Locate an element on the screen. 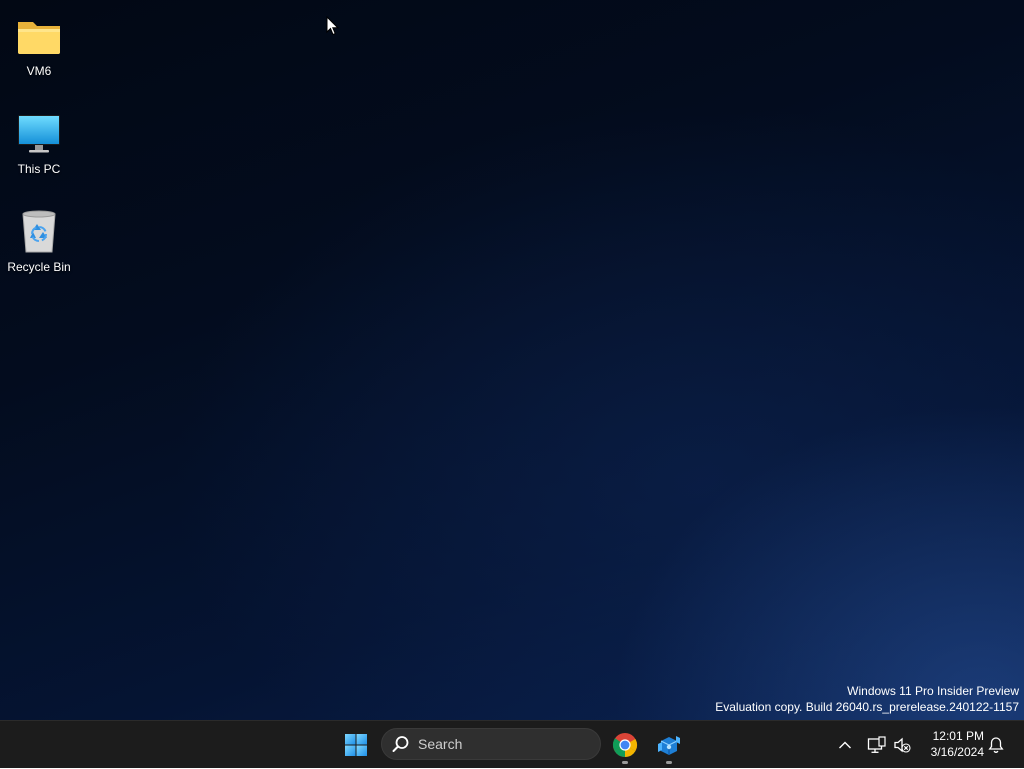  notifications-button is located at coordinates (996, 745).